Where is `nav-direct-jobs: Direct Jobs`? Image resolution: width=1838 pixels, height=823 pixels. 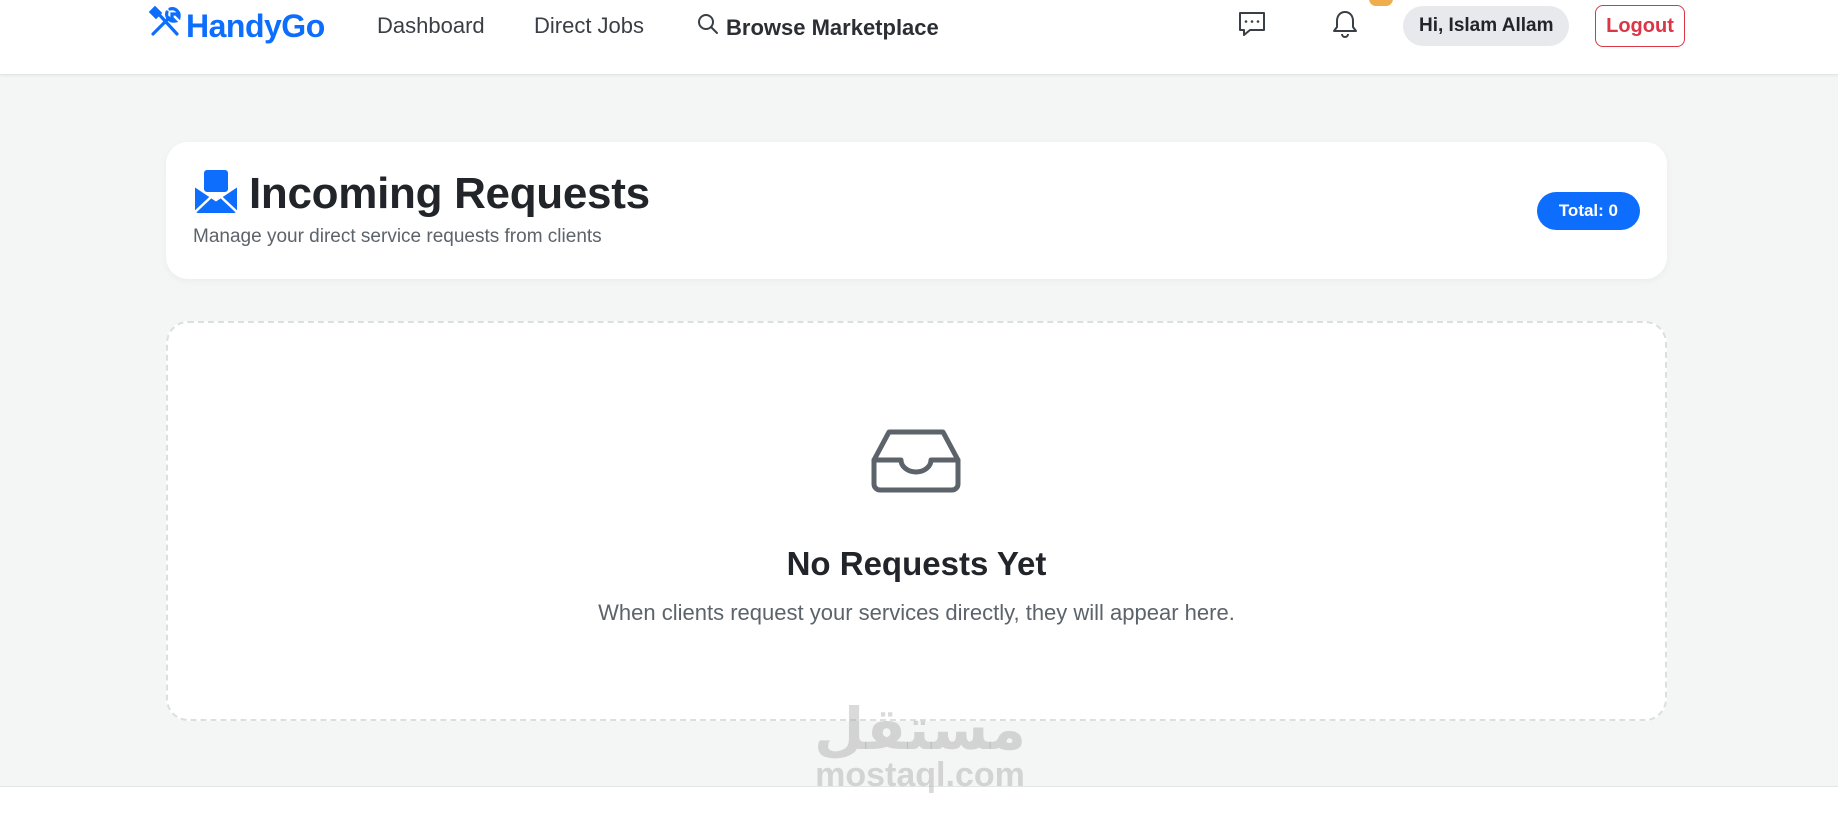 nav-direct-jobs: Direct Jobs is located at coordinates (589, 26).